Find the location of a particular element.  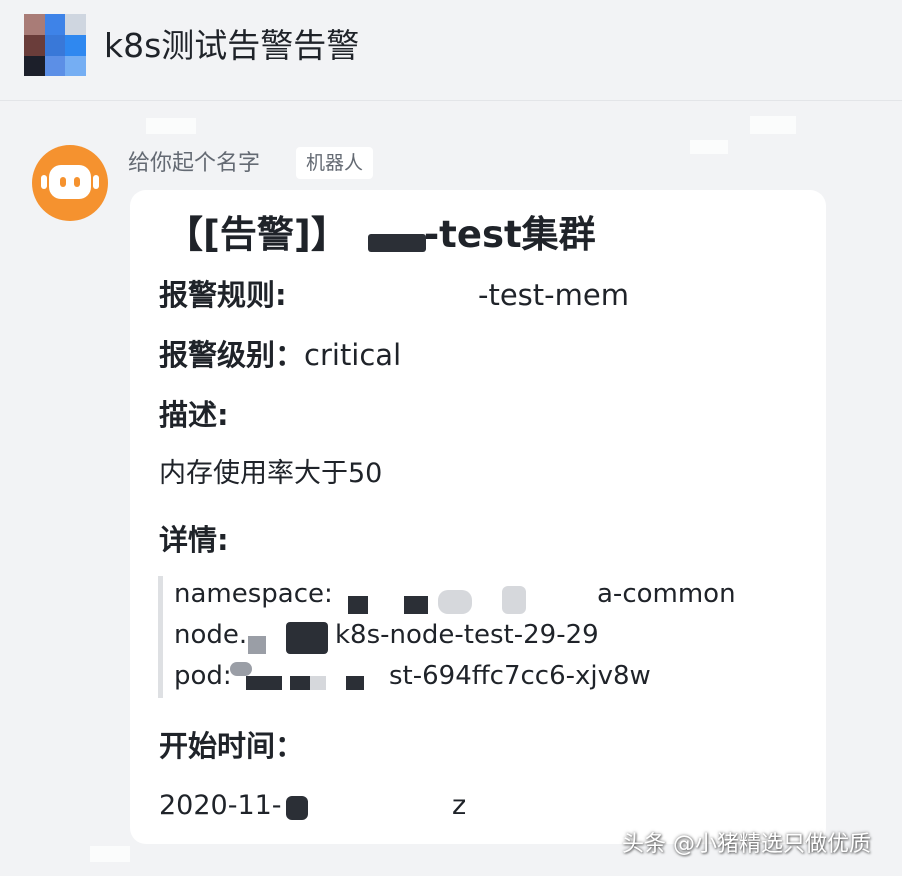

group-avatar-icon is located at coordinates (55, 45).